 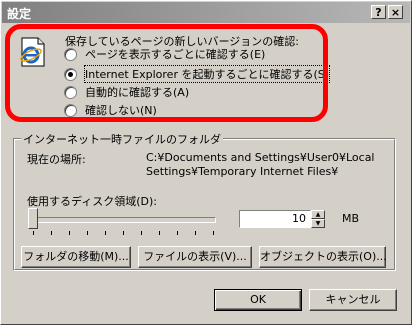 What do you see at coordinates (19, 14) in the screenshot?
I see `window-title: 設定` at bounding box center [19, 14].